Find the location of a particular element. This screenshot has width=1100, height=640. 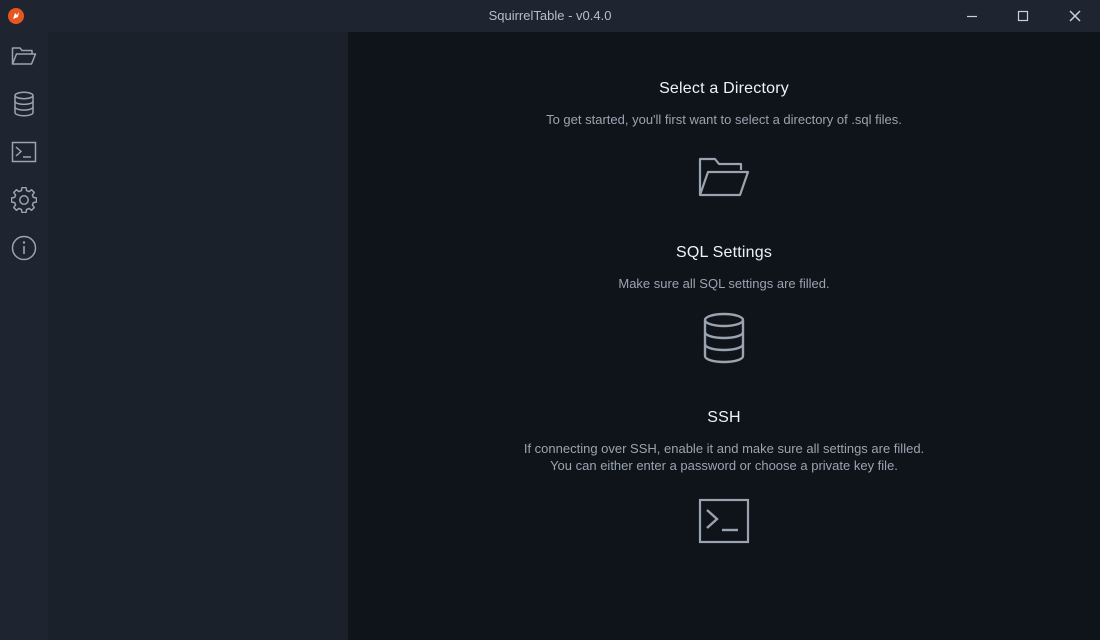

gear-icon is located at coordinates (24, 200).